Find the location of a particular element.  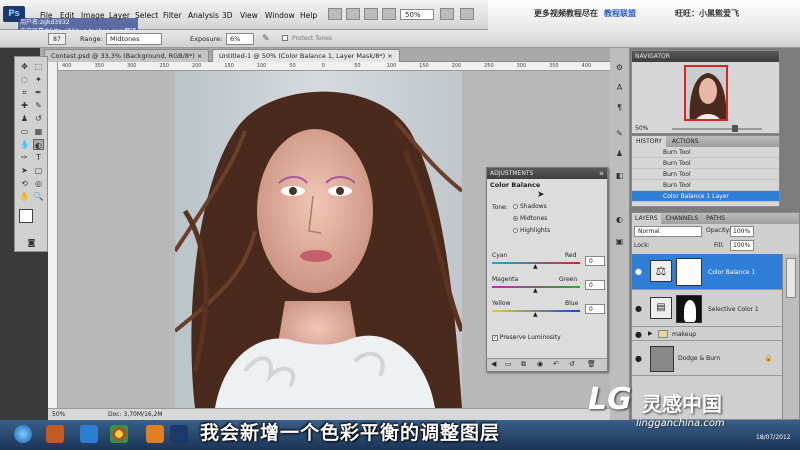

clip-layer-icon: ⧉ is located at coordinates (523, 364).